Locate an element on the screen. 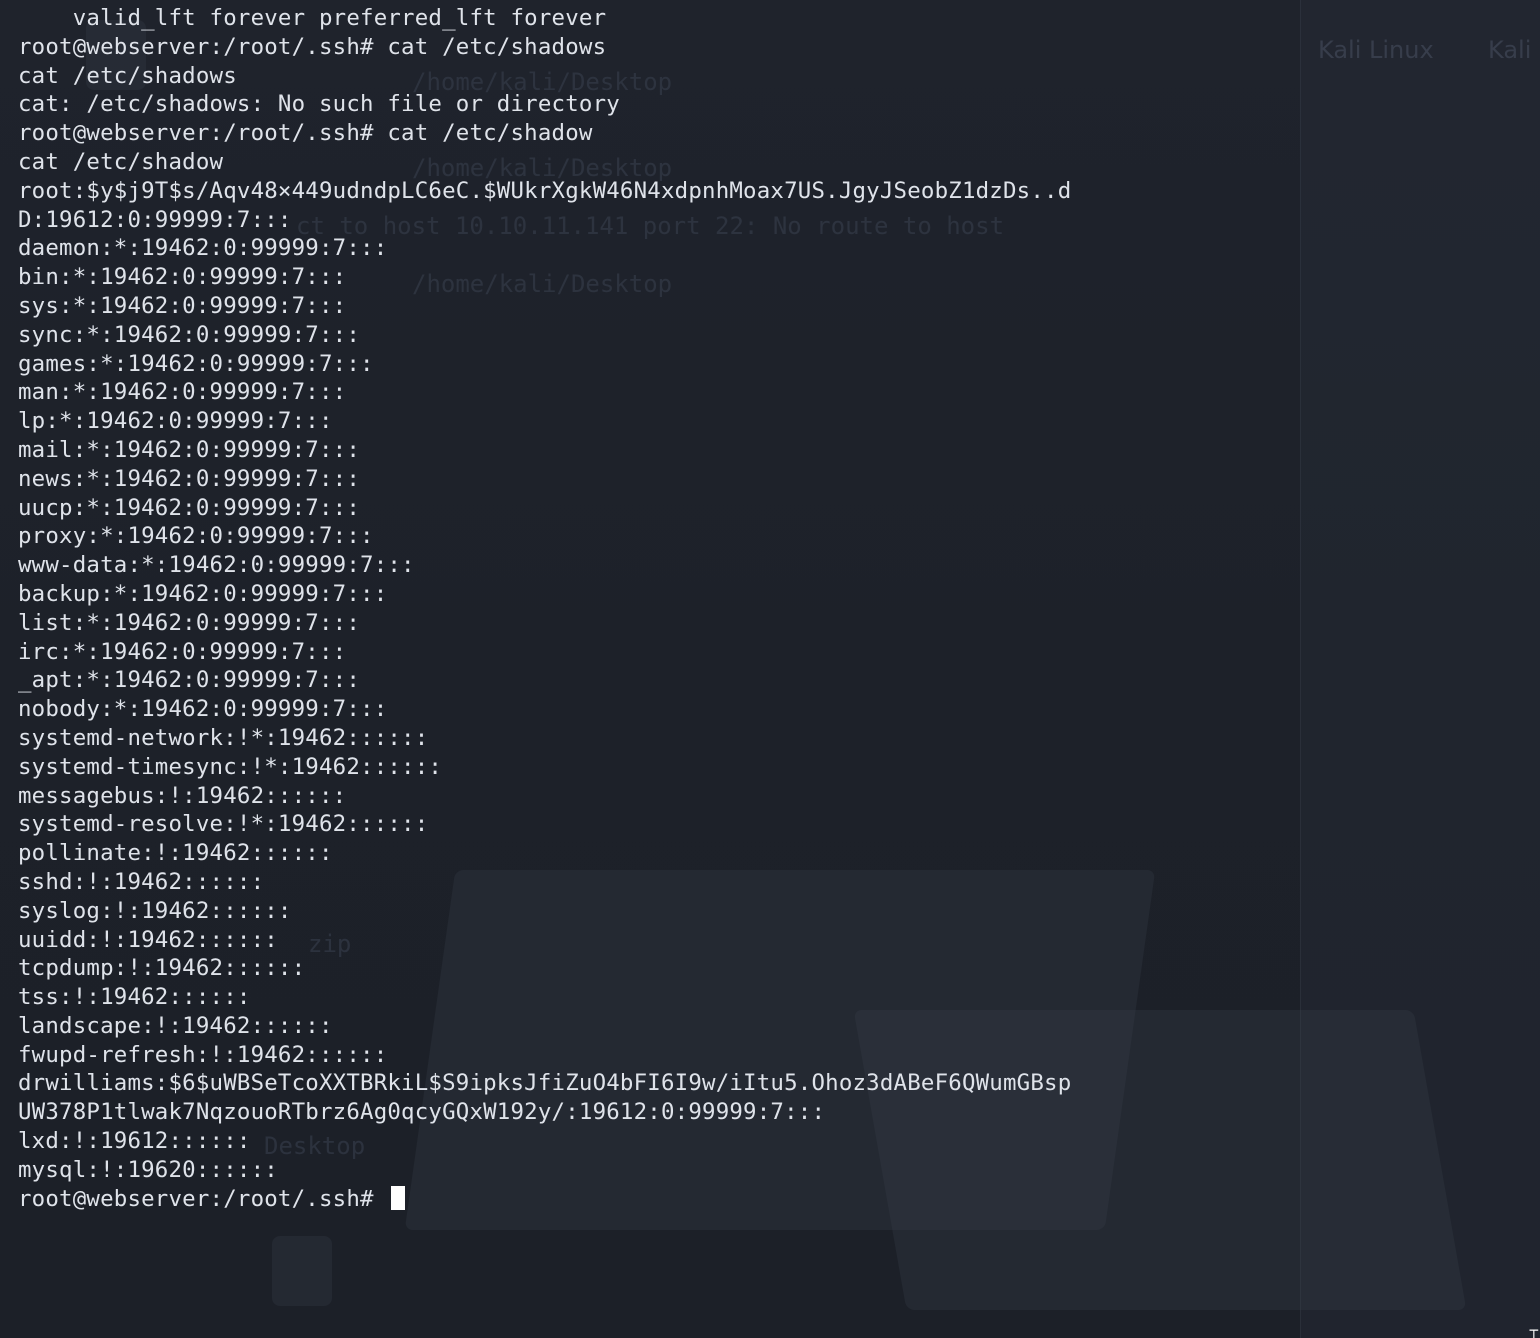 The height and width of the screenshot is (1338, 1540). terminal-line: proxy:*:19462:0:99999:7::: is located at coordinates (196, 536).